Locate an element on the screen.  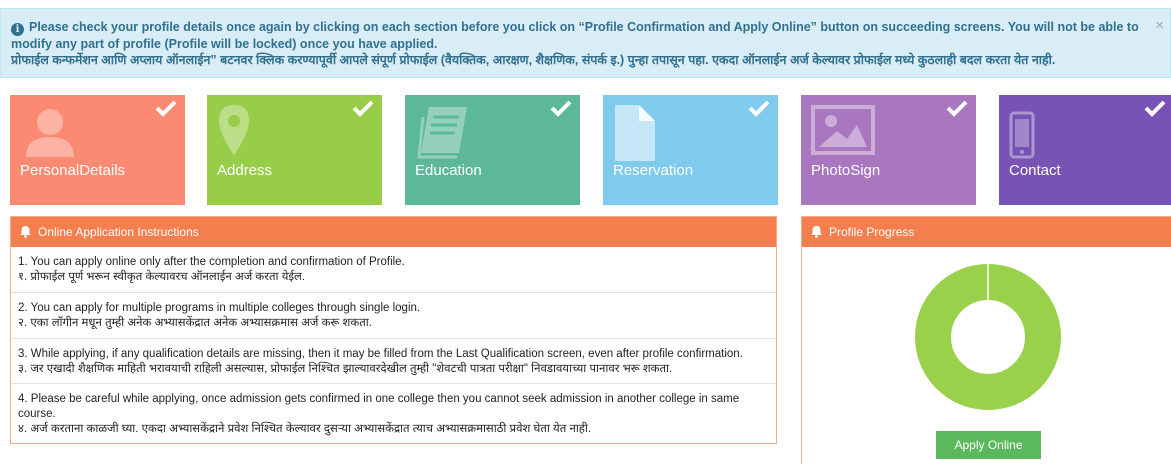
apply-online-button: Apply Online is located at coordinates (988, 445).